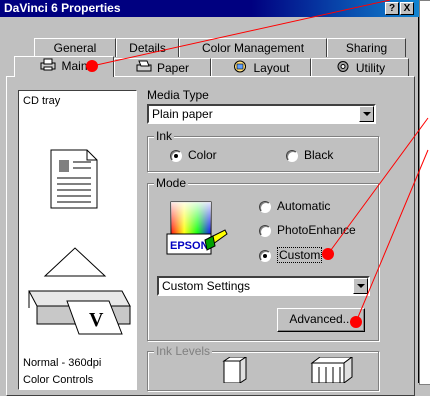  Describe the element at coordinates (92, 66) in the screenshot. I see `annotation-marker-main-tab` at that location.